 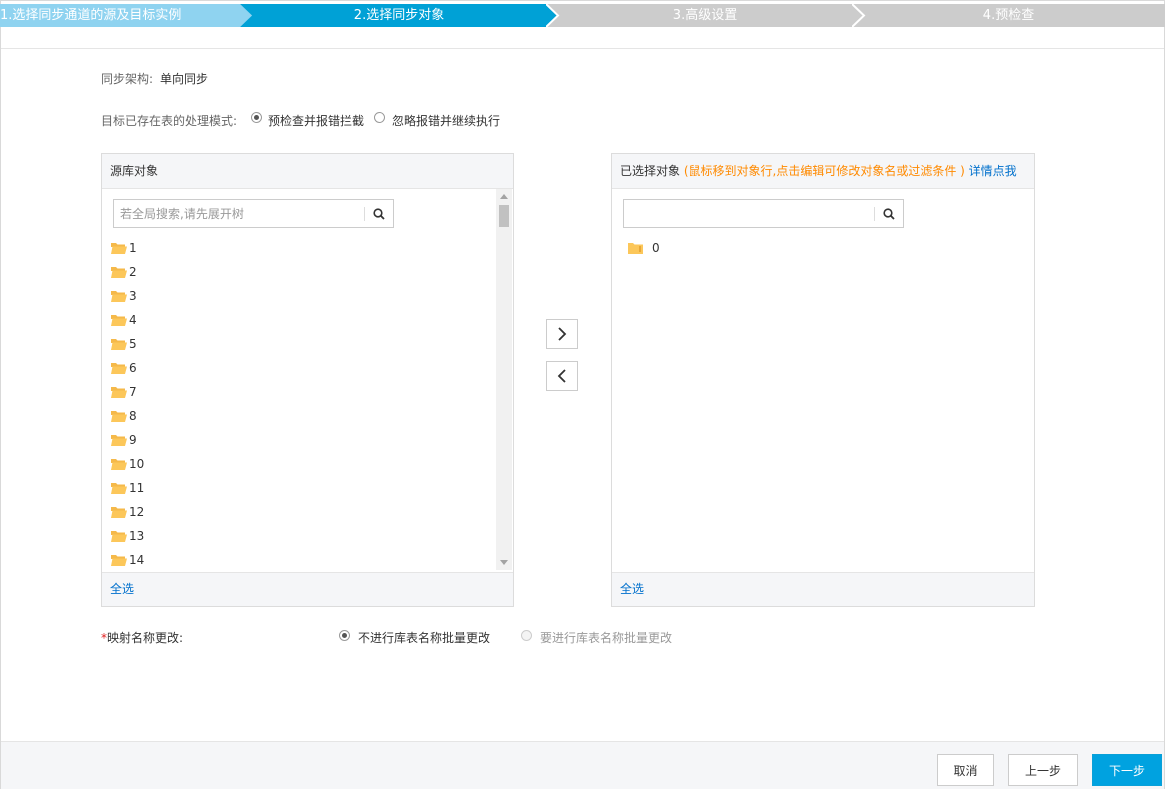 I want to click on source-select-all-link: 全选, so click(x=122, y=589).